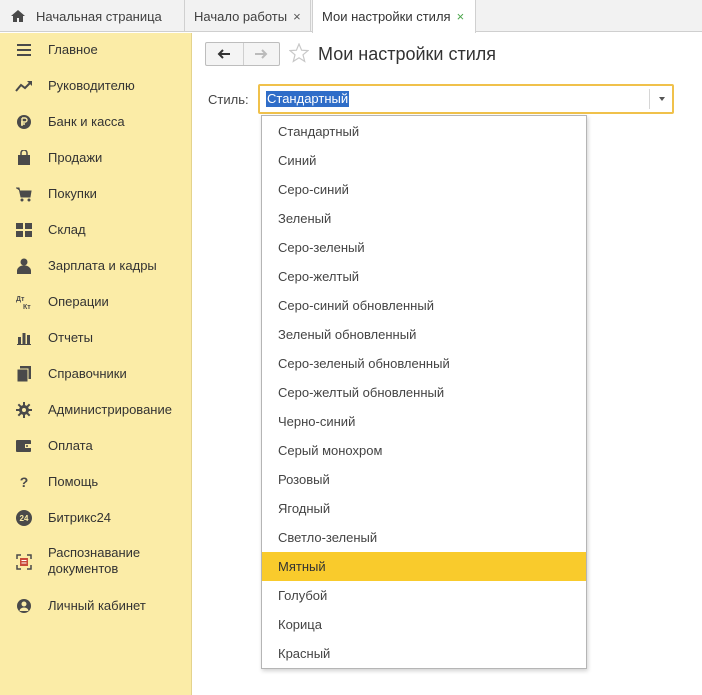 The width and height of the screenshot is (702, 695). I want to click on dropdown-option: Светло-зеленый, so click(424, 537).